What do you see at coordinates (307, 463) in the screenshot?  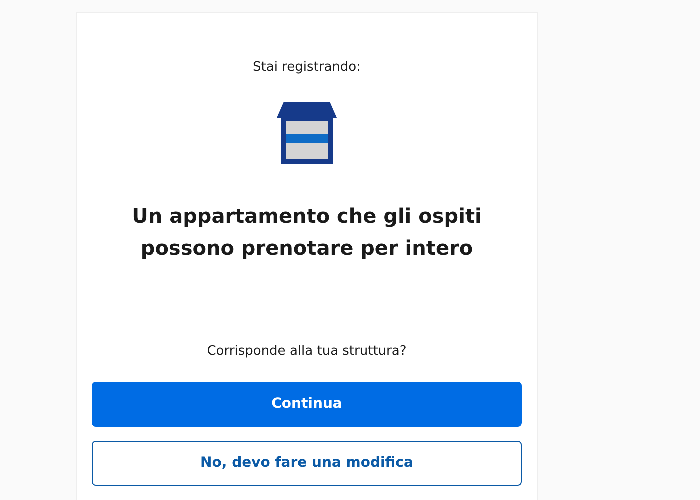 I see `modify-button: No, devo fare una modifica` at bounding box center [307, 463].